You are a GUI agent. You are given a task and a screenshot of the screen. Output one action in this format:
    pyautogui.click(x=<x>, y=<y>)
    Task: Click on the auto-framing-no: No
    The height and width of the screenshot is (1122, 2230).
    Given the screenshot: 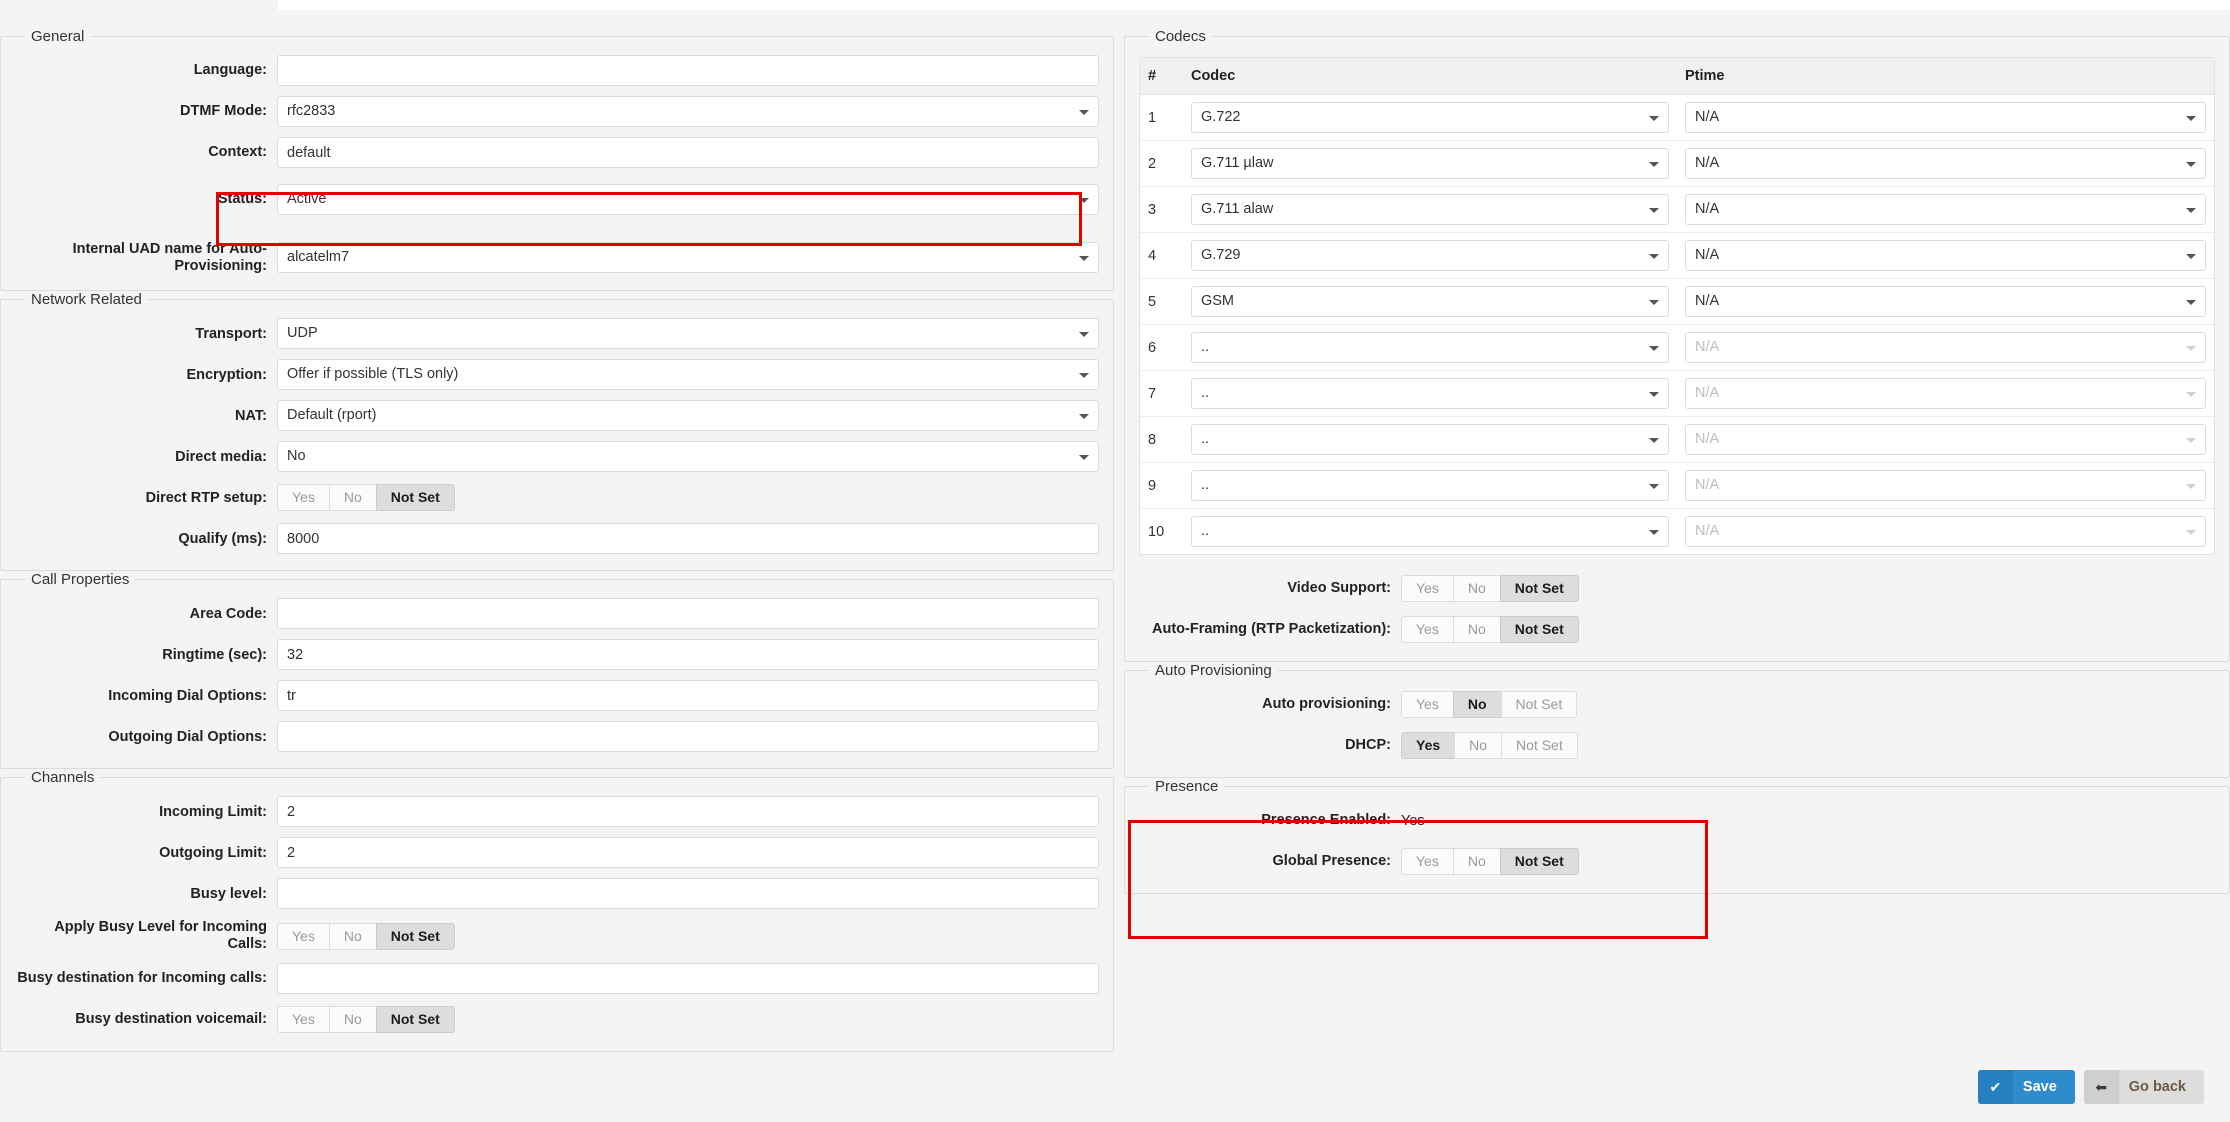 What is the action you would take?
    pyautogui.click(x=1476, y=629)
    